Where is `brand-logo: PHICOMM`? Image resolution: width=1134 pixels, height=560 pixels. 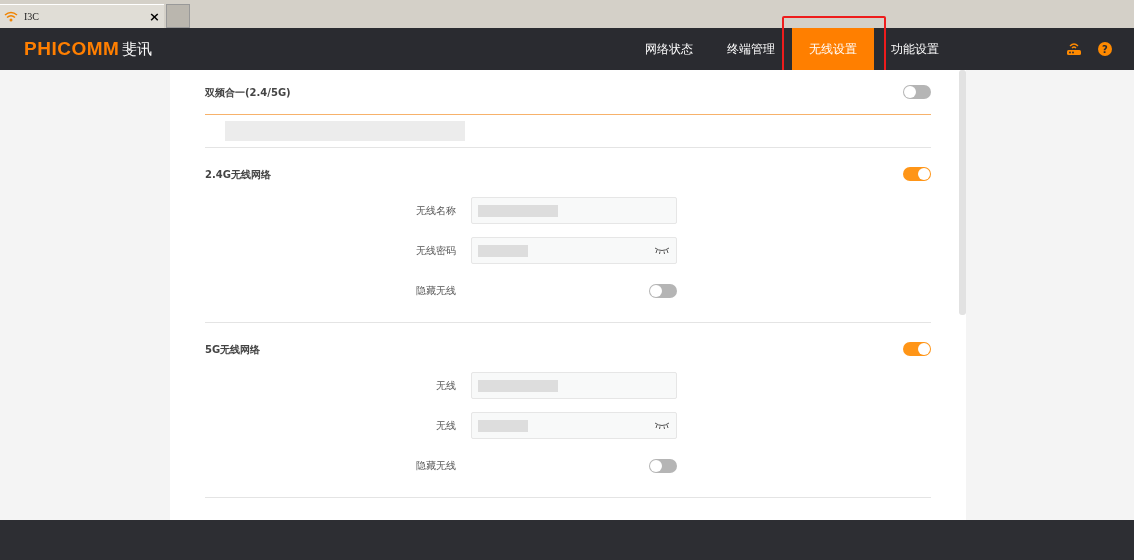
brand-logo: PHICOMM is located at coordinates (72, 48).